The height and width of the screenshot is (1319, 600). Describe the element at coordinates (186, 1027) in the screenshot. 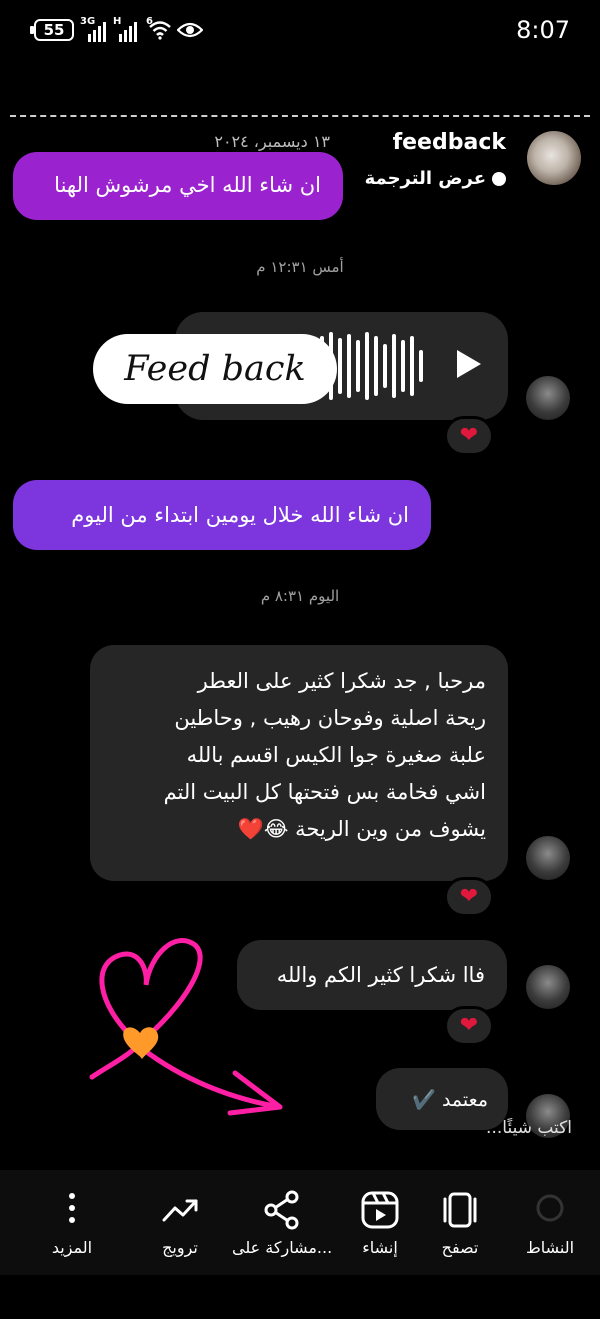

I see `heart-arrow-doodle` at that location.